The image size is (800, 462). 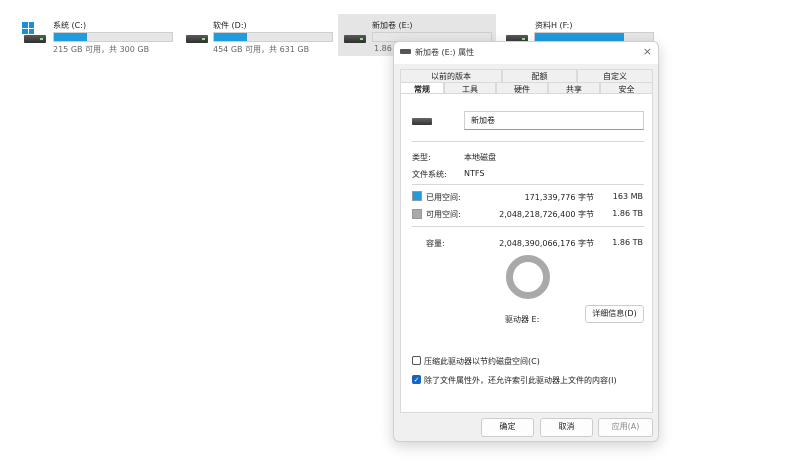 I want to click on free-space-bytes: 2,048,218,726,400 字节, so click(x=546, y=214).